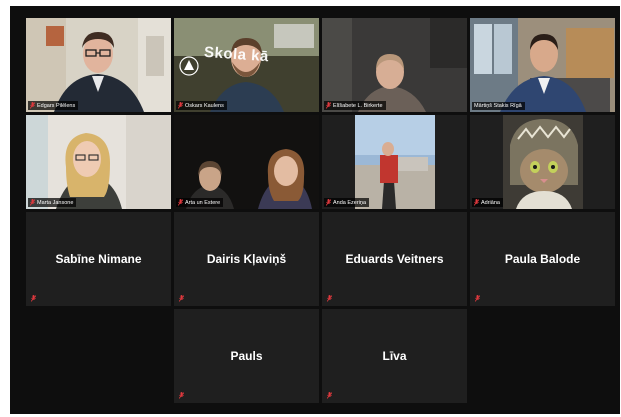 The image size is (621, 417). I want to click on participant-name: Arta un Estere, so click(203, 202).